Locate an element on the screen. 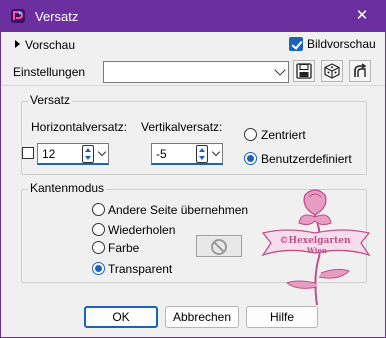 The width and height of the screenshot is (386, 338). radio-wrap is located at coordinates (98, 209).